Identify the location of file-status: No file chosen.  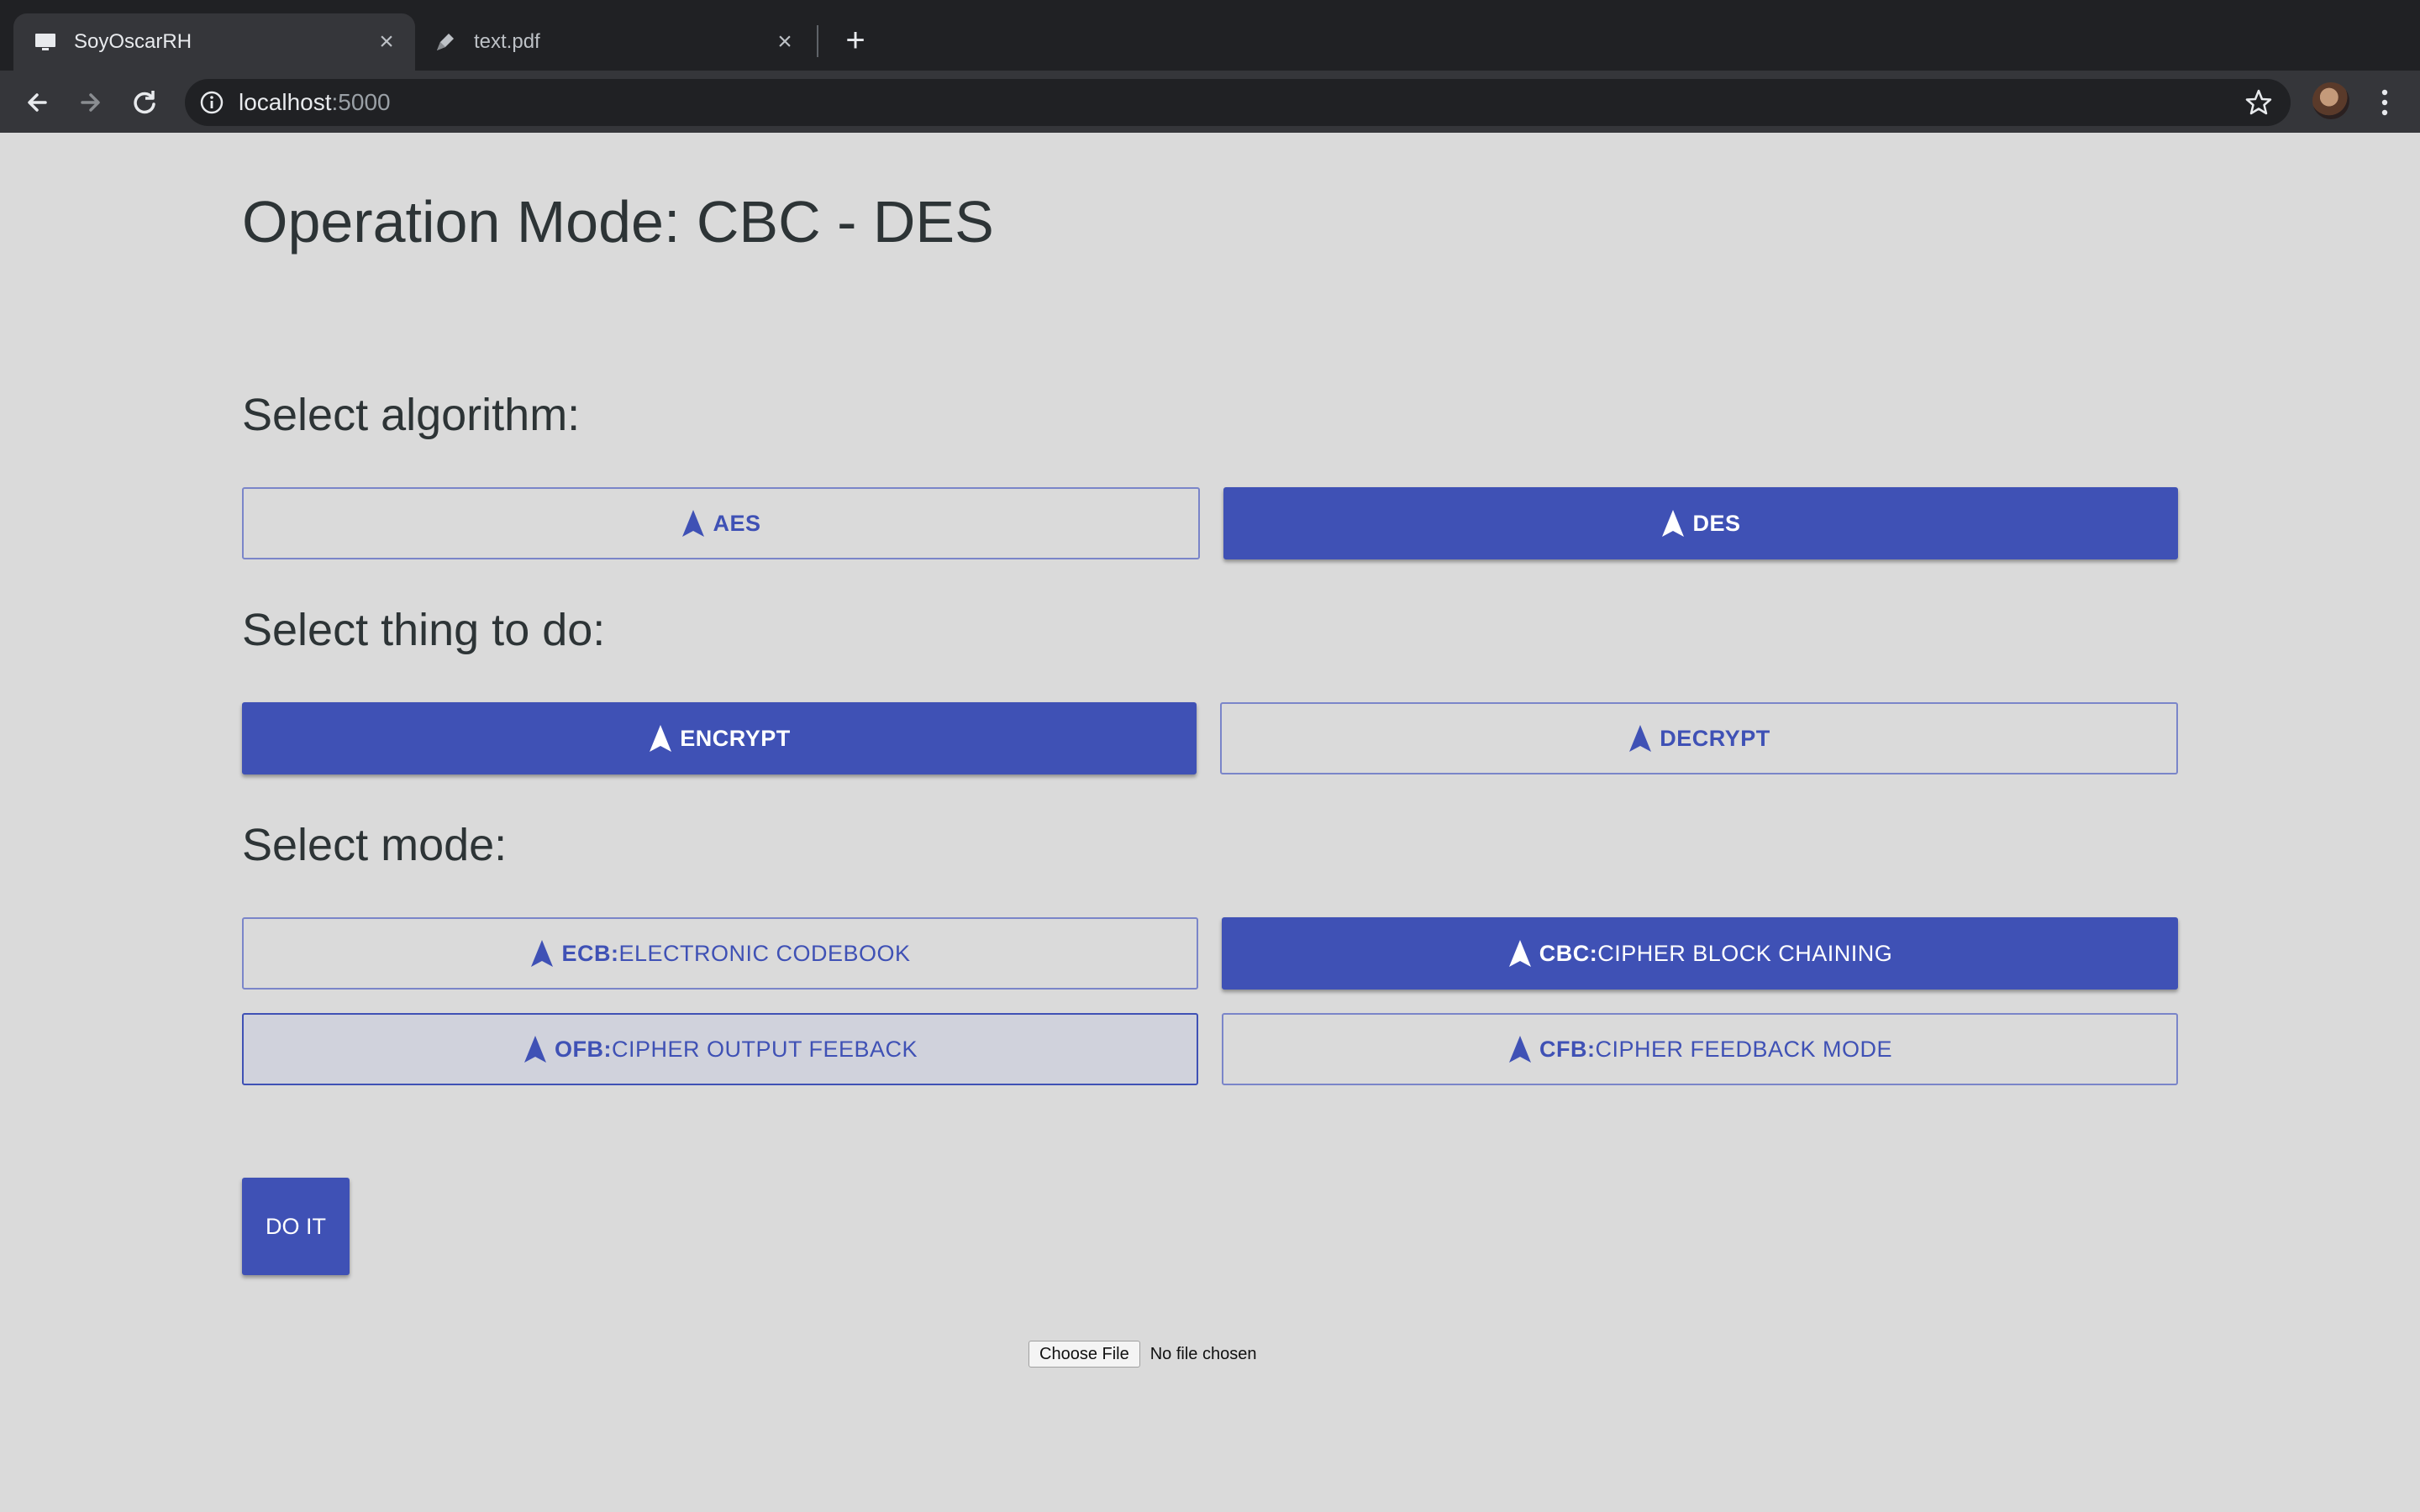
(1203, 1353).